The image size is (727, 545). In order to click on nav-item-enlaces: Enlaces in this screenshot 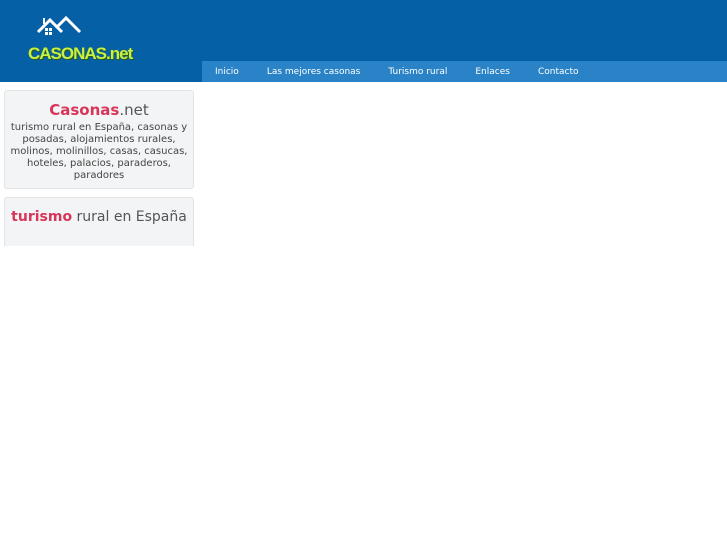, I will do `click(492, 72)`.